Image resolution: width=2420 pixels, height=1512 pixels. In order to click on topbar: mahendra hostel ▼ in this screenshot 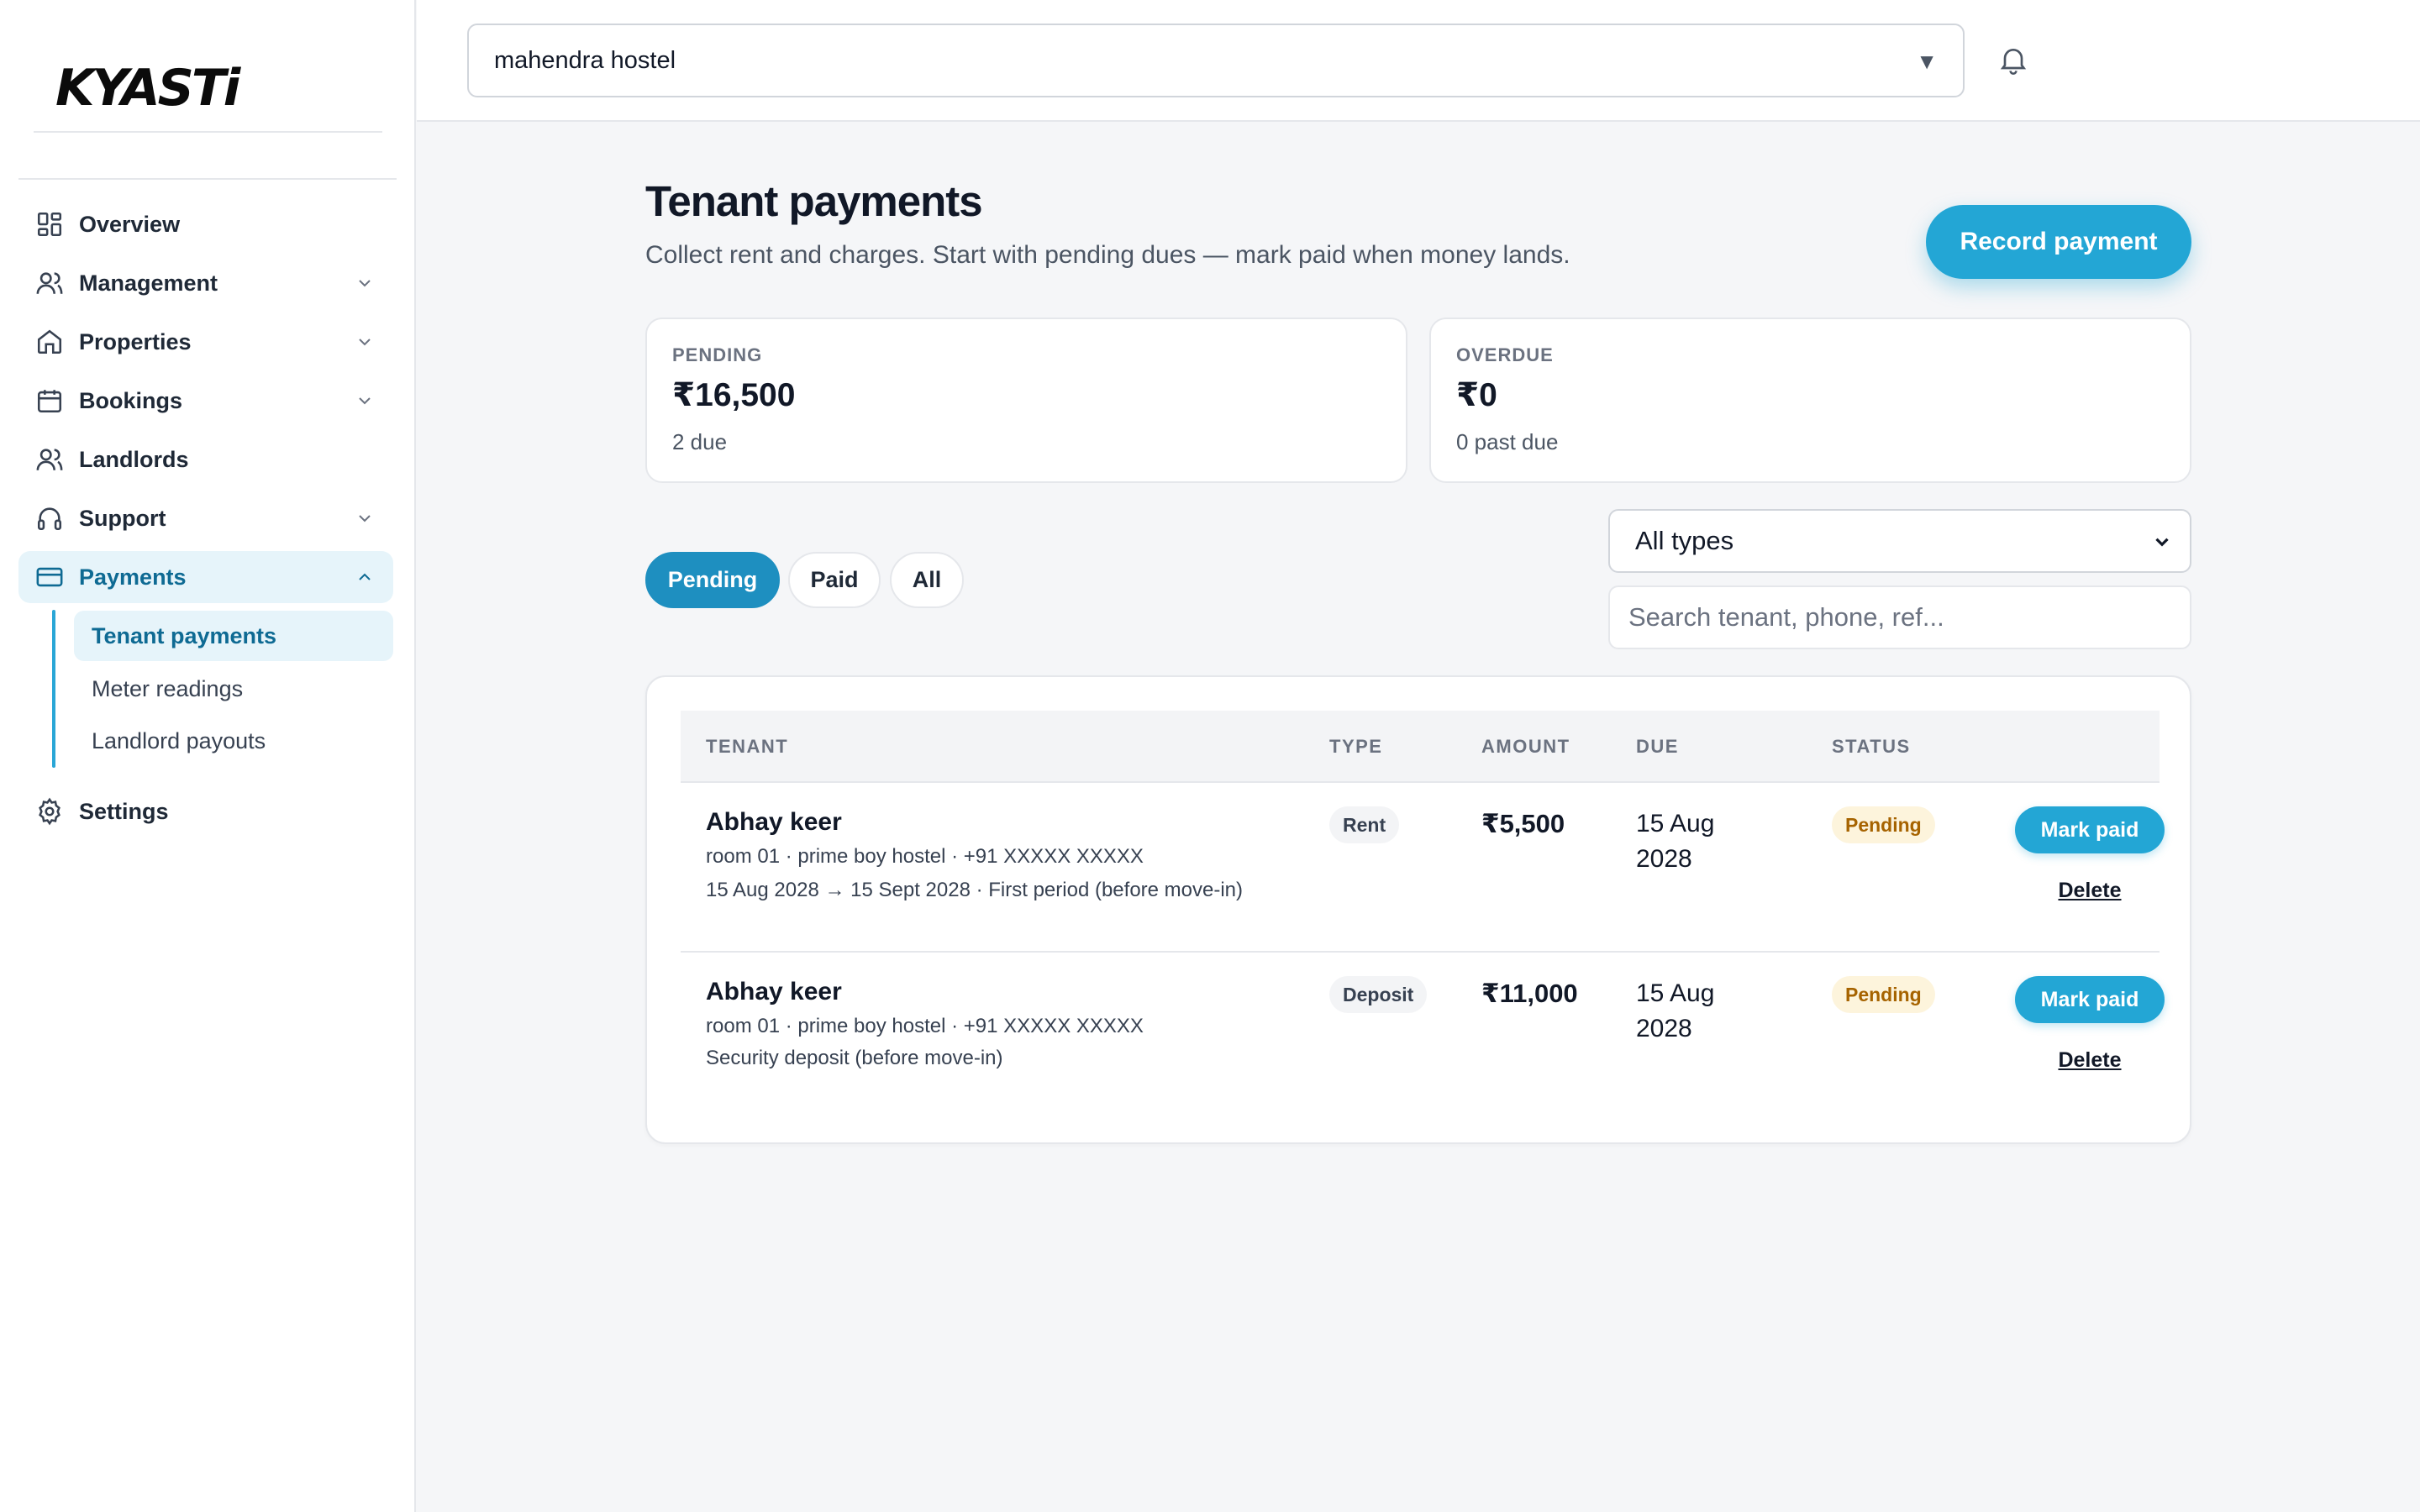, I will do `click(1418, 61)`.